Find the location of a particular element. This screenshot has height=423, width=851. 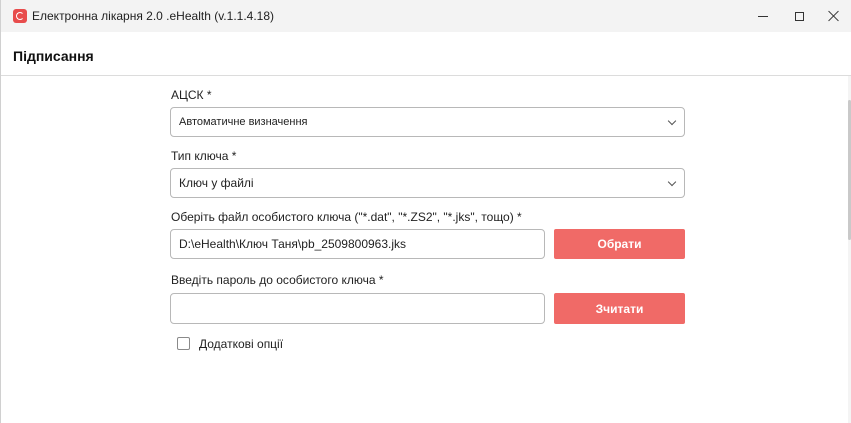

password-input is located at coordinates (357, 308).